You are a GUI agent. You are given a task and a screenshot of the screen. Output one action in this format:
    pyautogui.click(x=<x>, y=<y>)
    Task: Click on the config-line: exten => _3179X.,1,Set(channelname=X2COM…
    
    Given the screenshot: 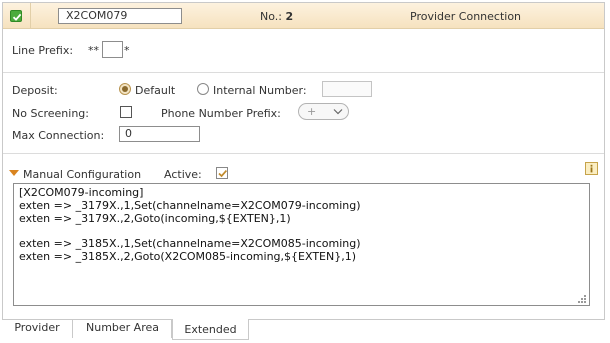 What is the action you would take?
    pyautogui.click(x=190, y=205)
    